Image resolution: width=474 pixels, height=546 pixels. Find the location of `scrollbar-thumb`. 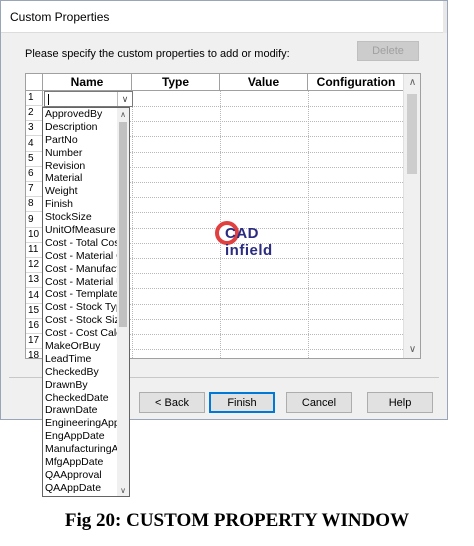

scrollbar-thumb is located at coordinates (412, 134).